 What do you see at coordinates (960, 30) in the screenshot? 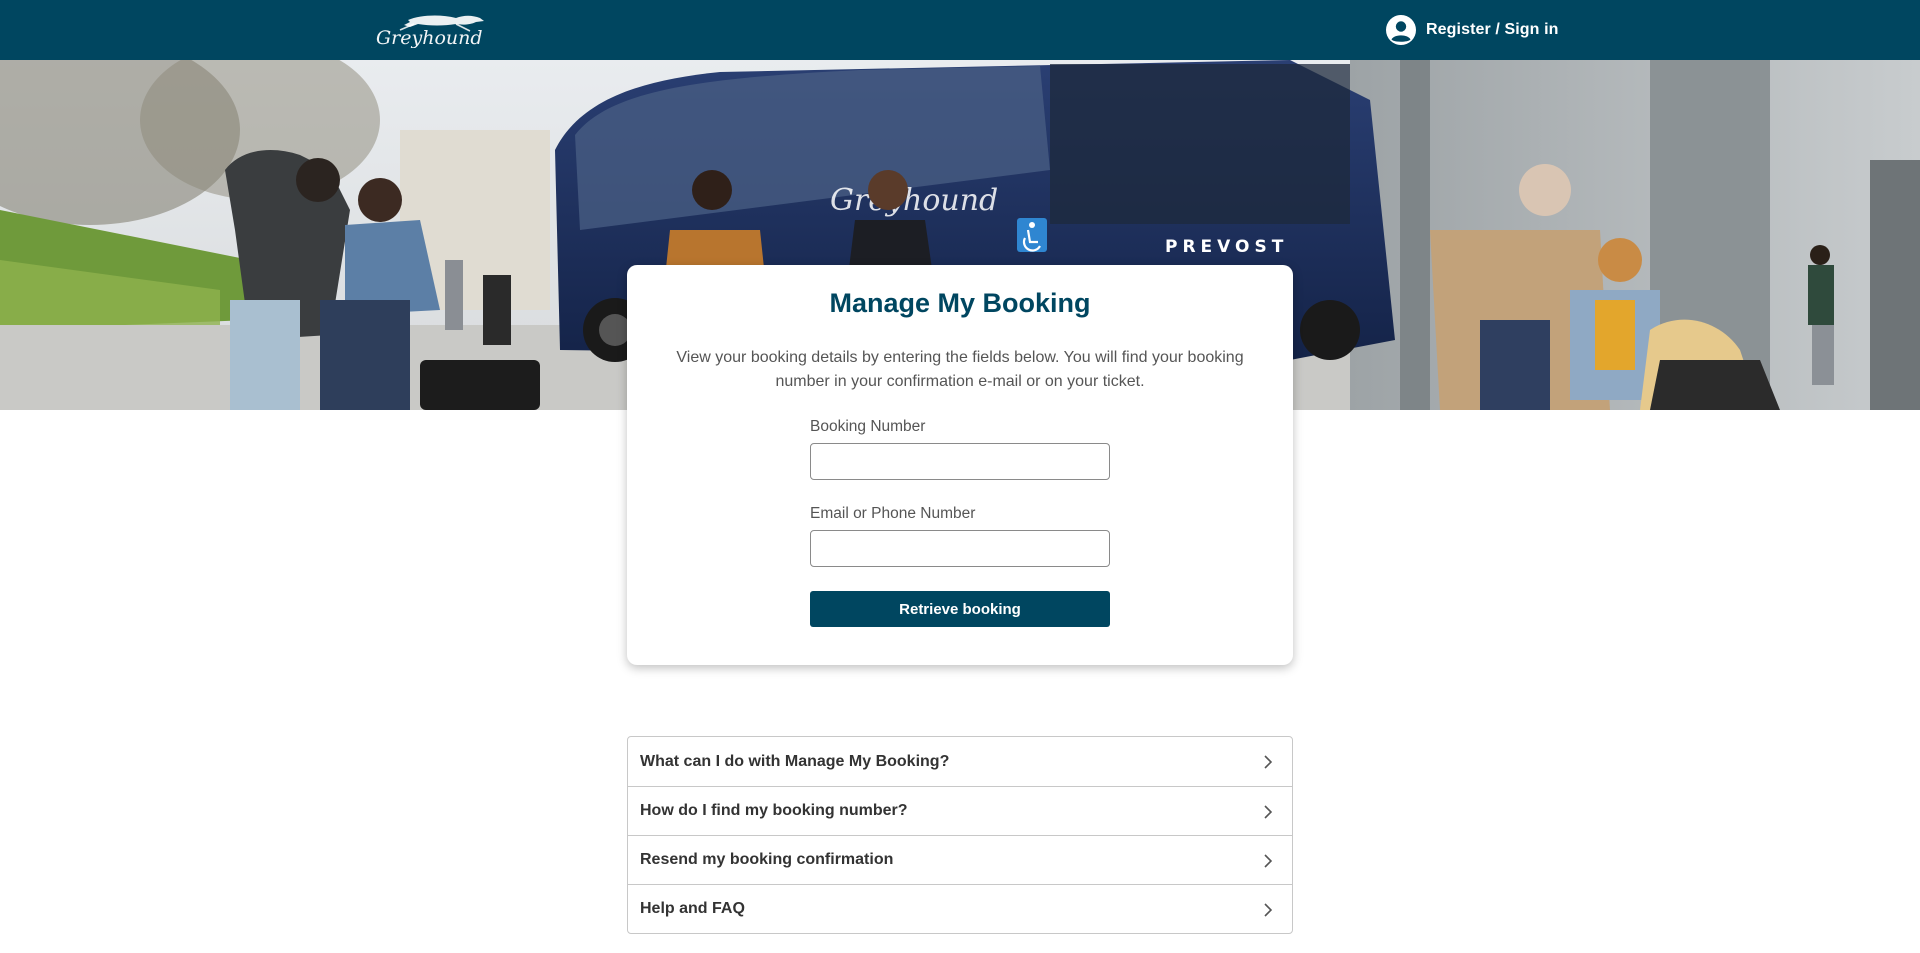
I see `top-header: Greyhound Register / Sign in` at bounding box center [960, 30].